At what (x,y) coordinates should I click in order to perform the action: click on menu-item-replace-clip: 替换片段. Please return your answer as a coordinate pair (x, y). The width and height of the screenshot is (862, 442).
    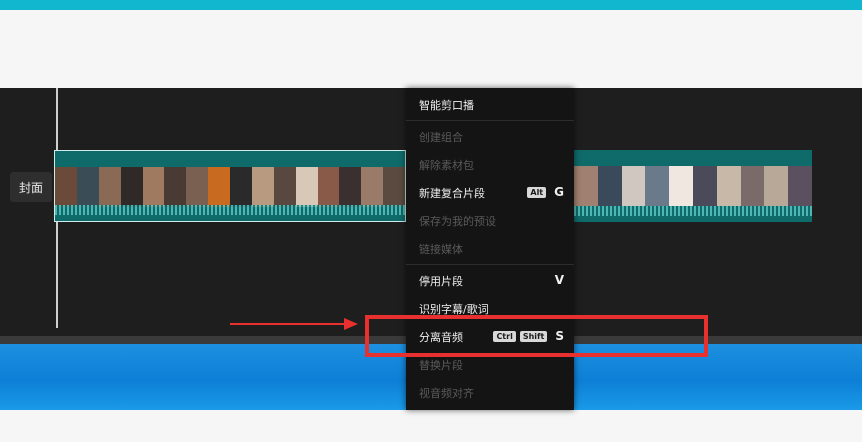
    Looking at the image, I should click on (441, 365).